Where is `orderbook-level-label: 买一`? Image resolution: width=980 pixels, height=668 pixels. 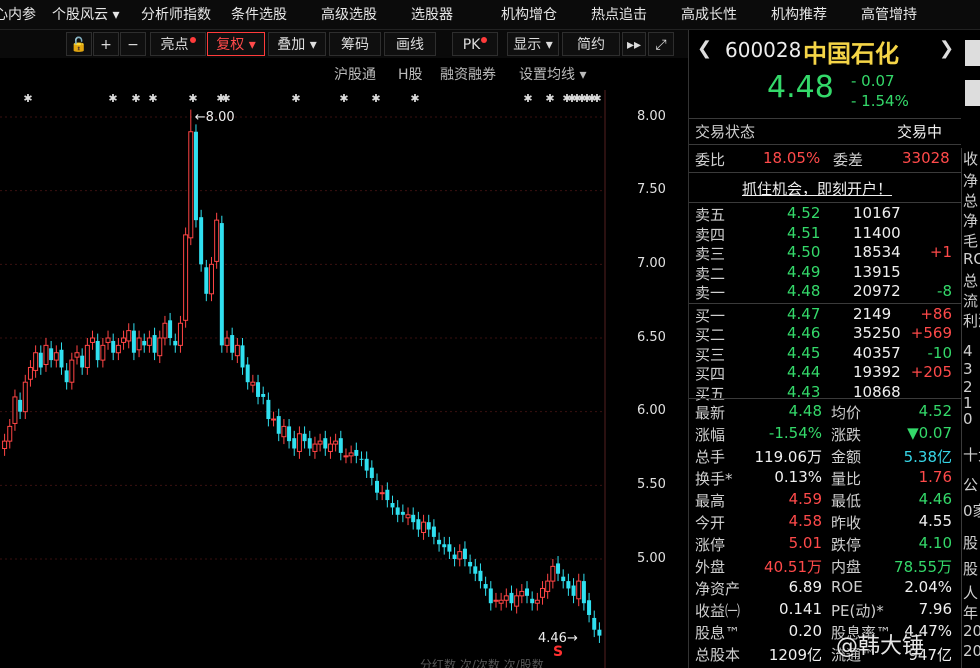
orderbook-level-label: 买一 is located at coordinates (710, 315).